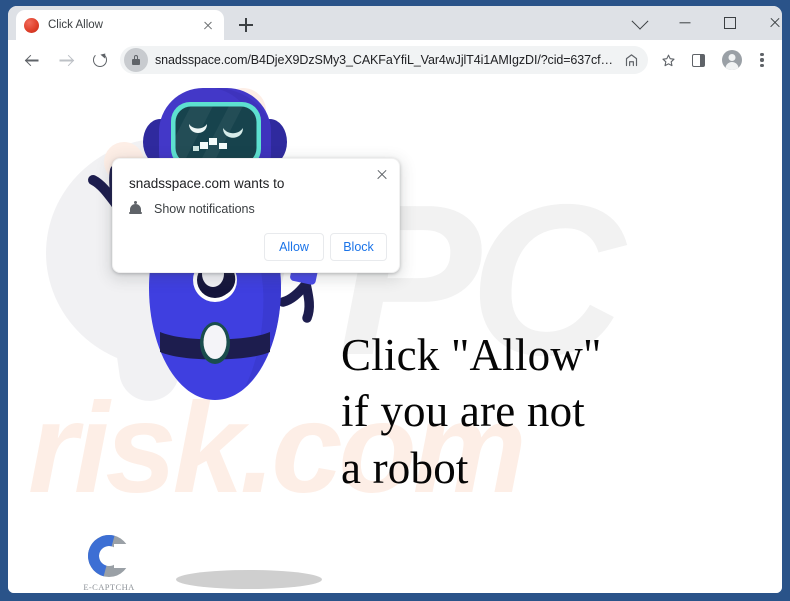 This screenshot has width=790, height=601. Describe the element at coordinates (31, 25) in the screenshot. I see `globe-favicon` at that location.